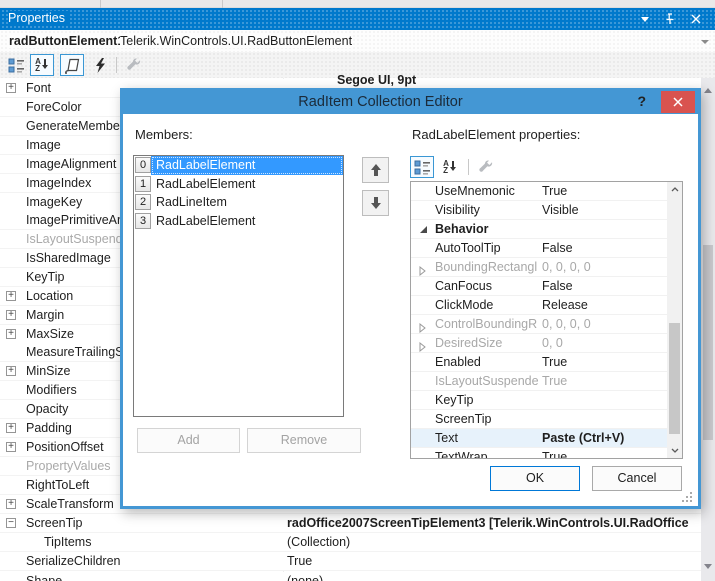 This screenshot has height=581, width=715. I want to click on object-dropdown-caret-icon, so click(705, 44).